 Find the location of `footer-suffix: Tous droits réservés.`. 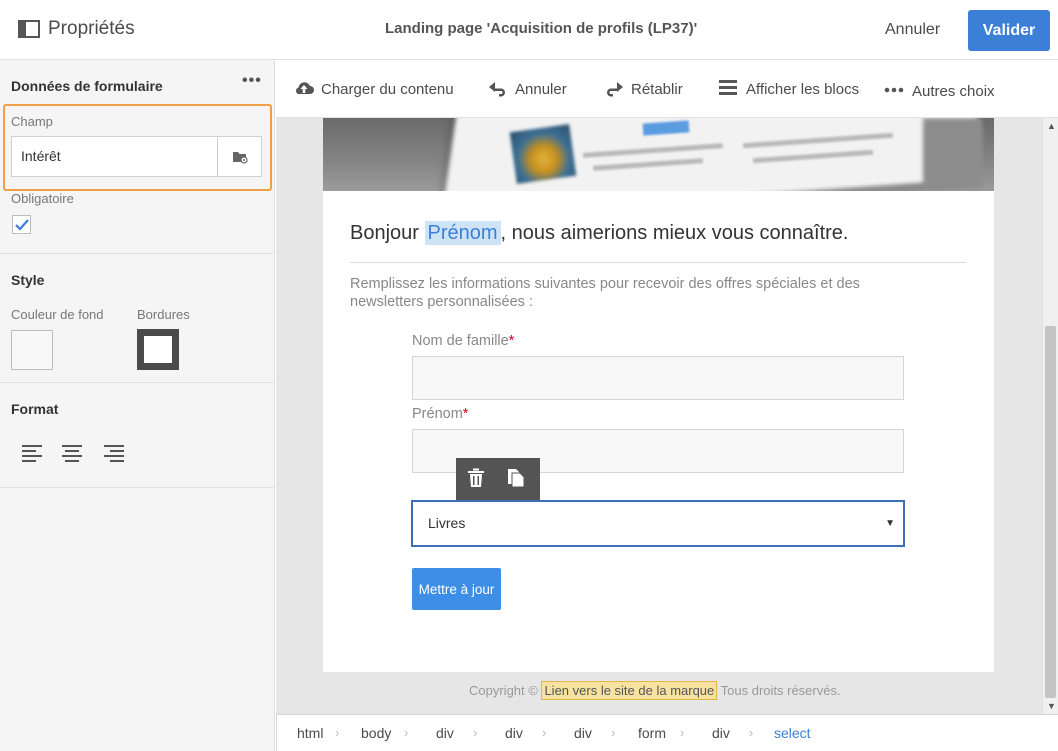

footer-suffix: Tous droits réservés. is located at coordinates (779, 690).